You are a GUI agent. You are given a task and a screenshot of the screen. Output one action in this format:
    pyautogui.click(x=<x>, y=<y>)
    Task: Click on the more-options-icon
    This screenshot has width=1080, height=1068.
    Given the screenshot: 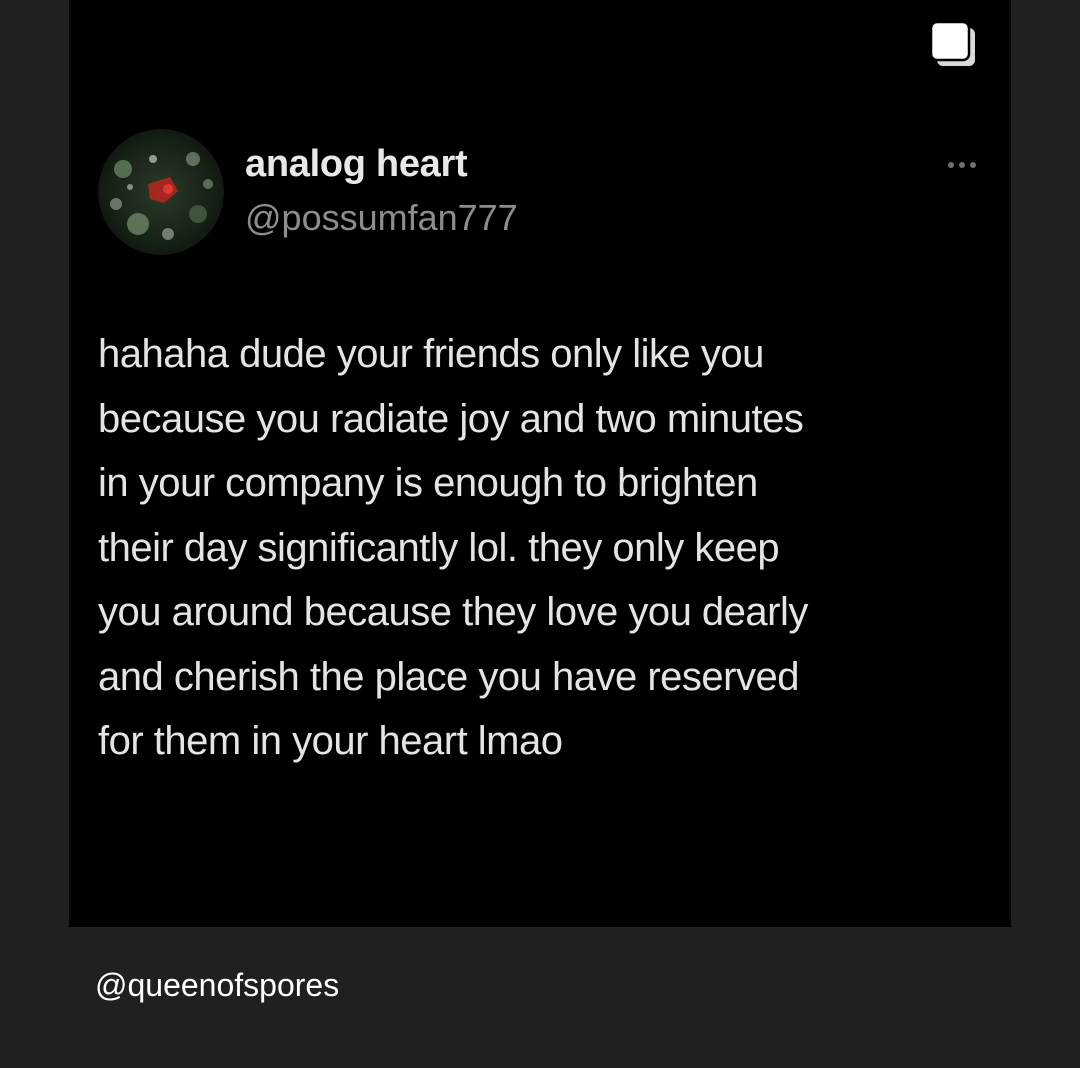 What is the action you would take?
    pyautogui.click(x=962, y=165)
    